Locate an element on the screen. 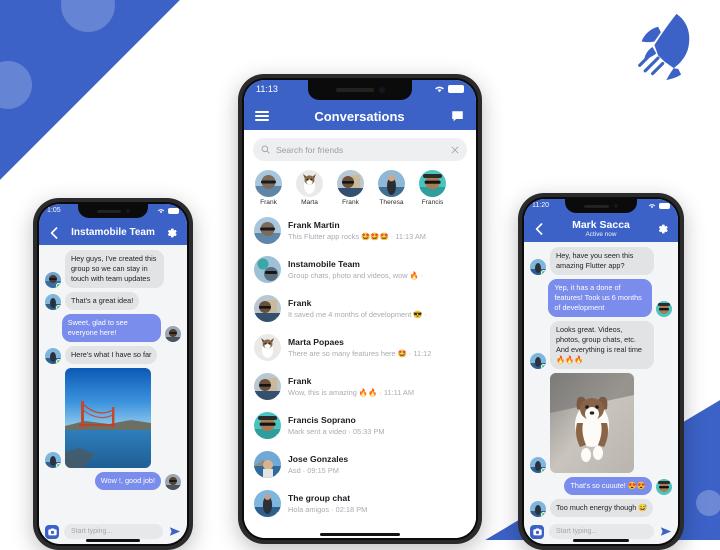 The height and width of the screenshot is (550, 720). rocket-icon is located at coordinates (664, 47).